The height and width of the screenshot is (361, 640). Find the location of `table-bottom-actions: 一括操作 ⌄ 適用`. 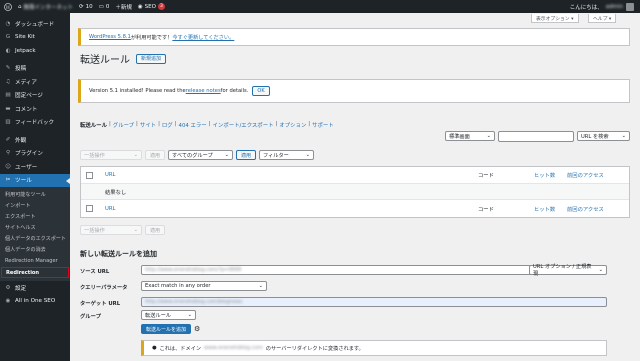

table-bottom-actions: 一括操作 ⌄ 適用 is located at coordinates (123, 230).